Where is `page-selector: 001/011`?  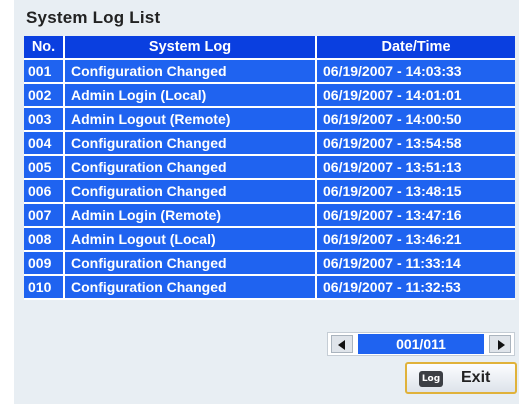 page-selector: 001/011 is located at coordinates (421, 344).